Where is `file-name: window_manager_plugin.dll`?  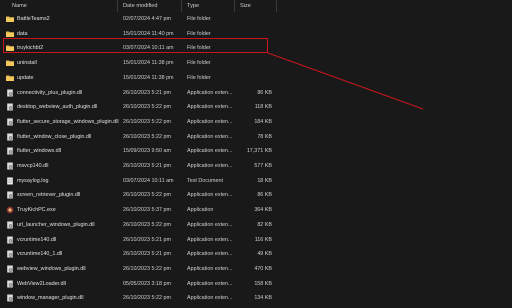 file-name: window_manager_plugin.dll is located at coordinates (50, 298).